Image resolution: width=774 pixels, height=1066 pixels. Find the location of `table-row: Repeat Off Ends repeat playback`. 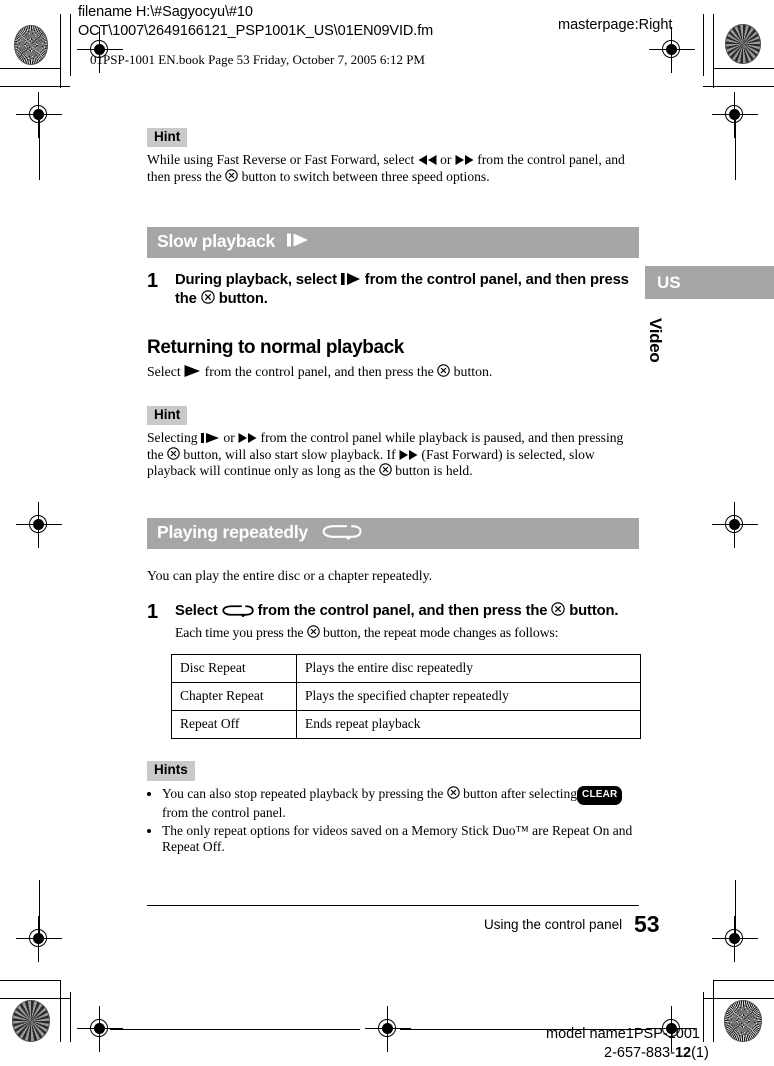

table-row: Repeat Off Ends repeat playback is located at coordinates (406, 725).